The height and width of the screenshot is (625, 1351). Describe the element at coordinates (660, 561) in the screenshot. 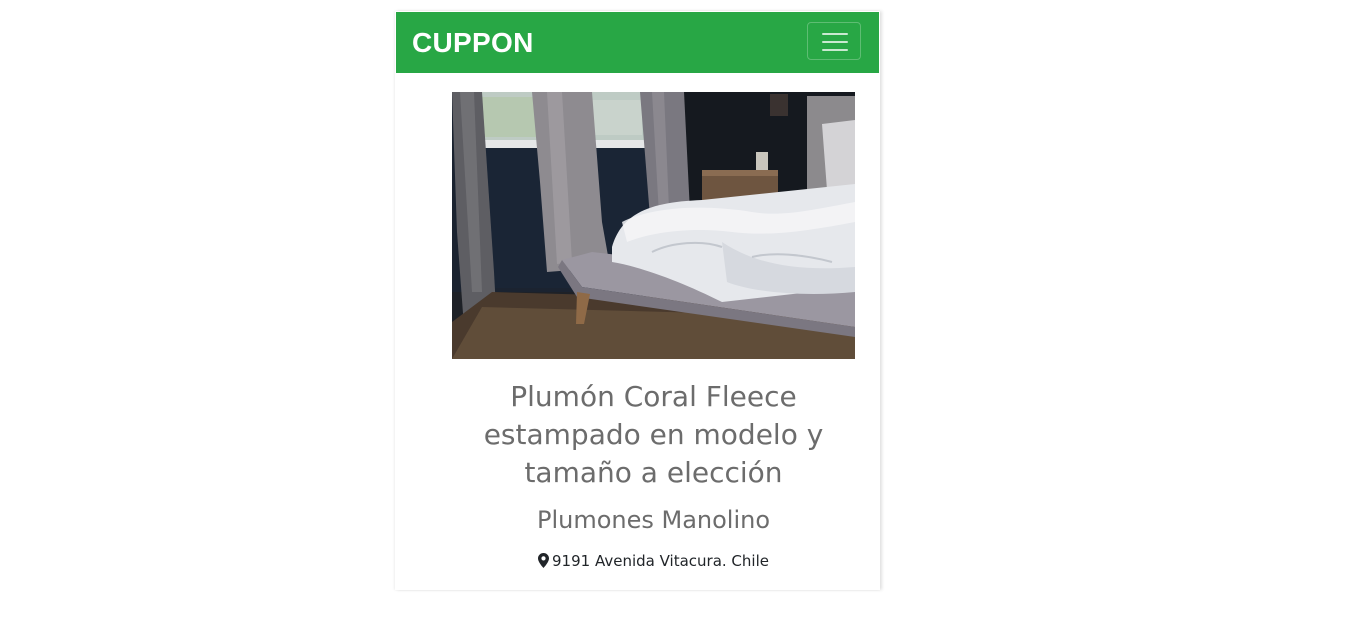

I see `address-text: 9191 Avenida Vitacura. Chile` at that location.